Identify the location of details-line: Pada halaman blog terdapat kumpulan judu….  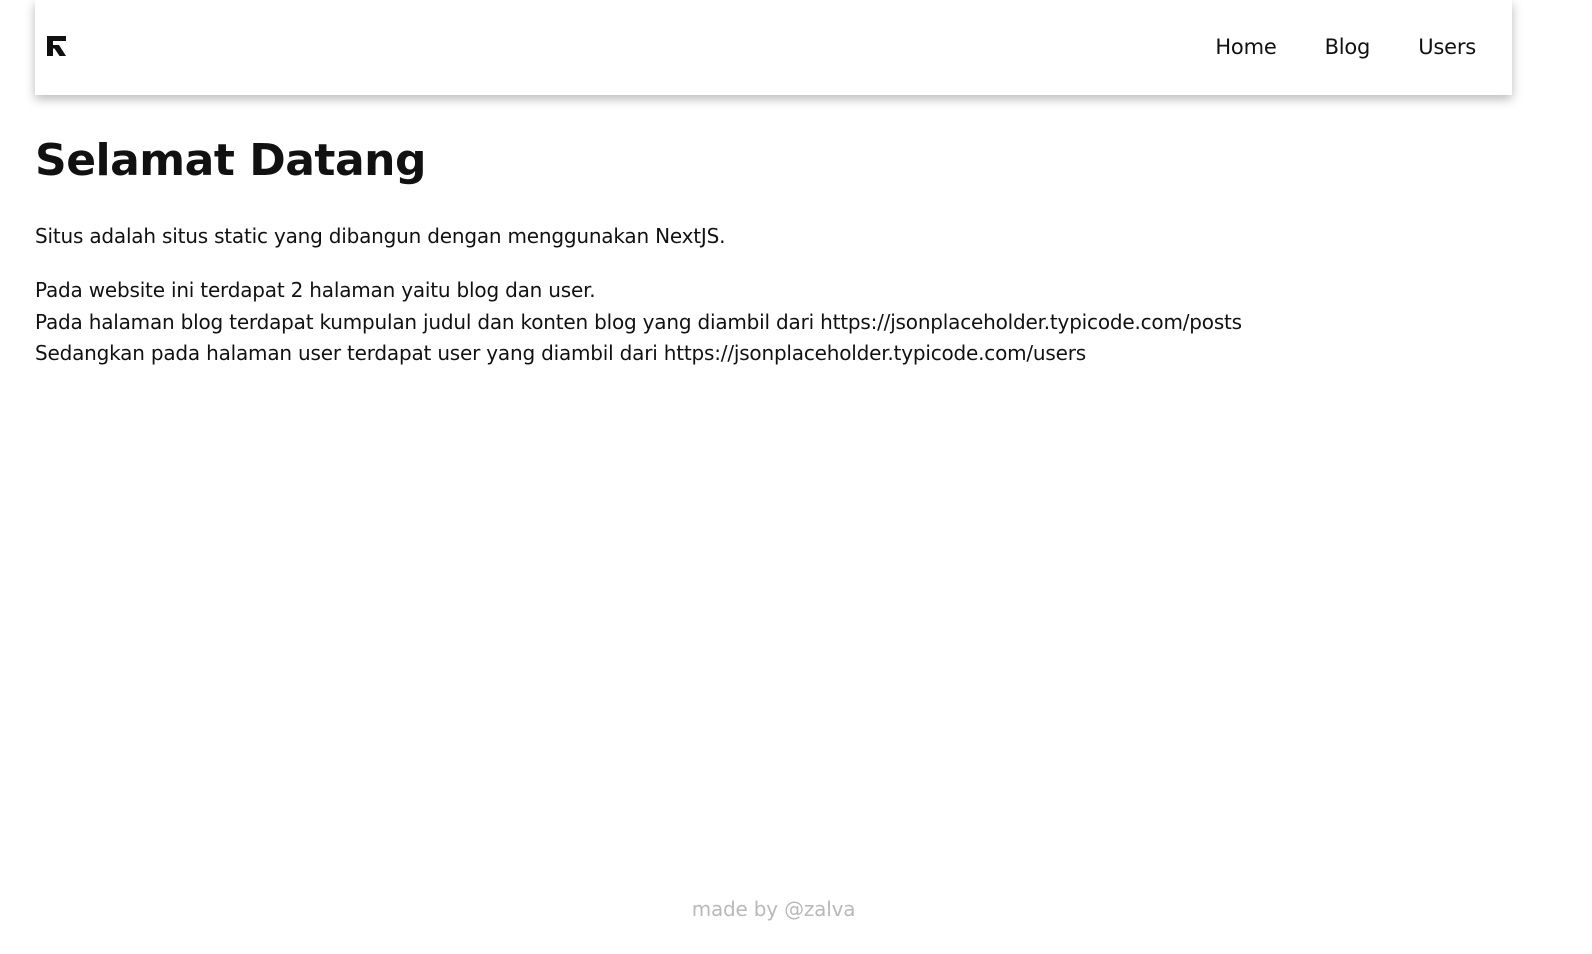
(638, 321).